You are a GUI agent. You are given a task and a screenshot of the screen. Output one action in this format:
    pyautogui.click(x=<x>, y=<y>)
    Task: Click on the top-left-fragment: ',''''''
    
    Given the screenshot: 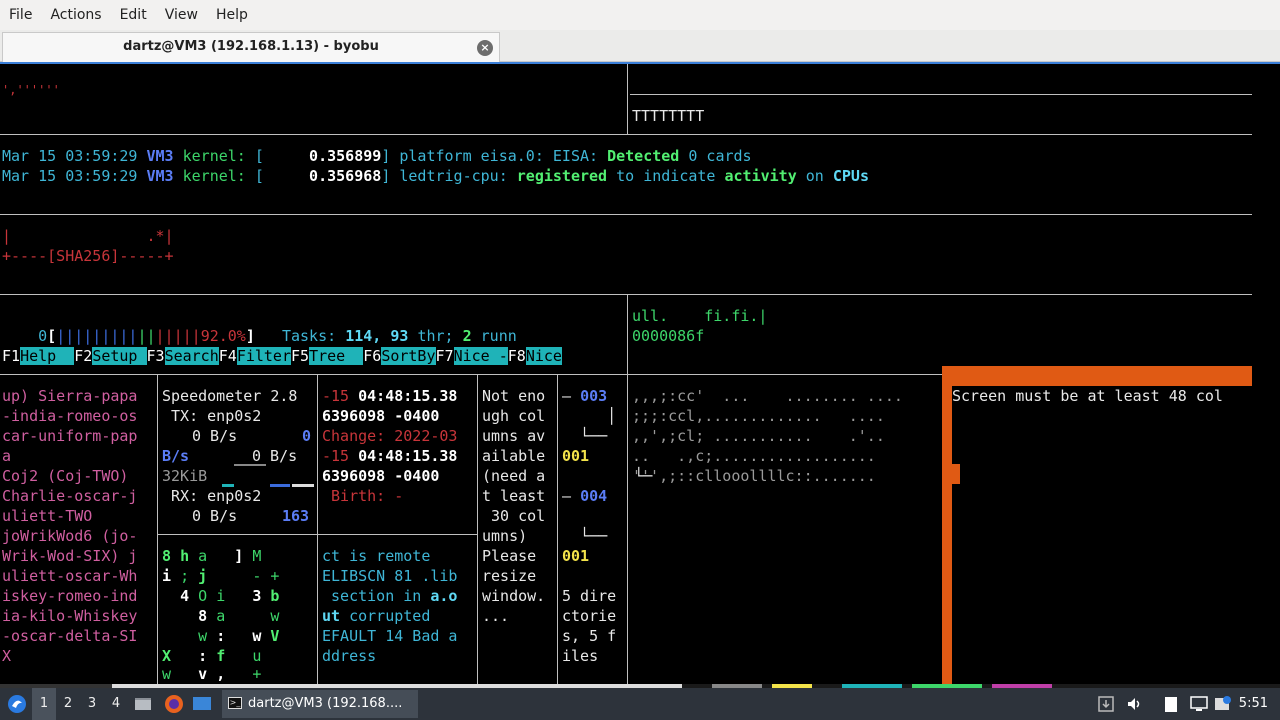 What is the action you would take?
    pyautogui.click(x=31, y=90)
    